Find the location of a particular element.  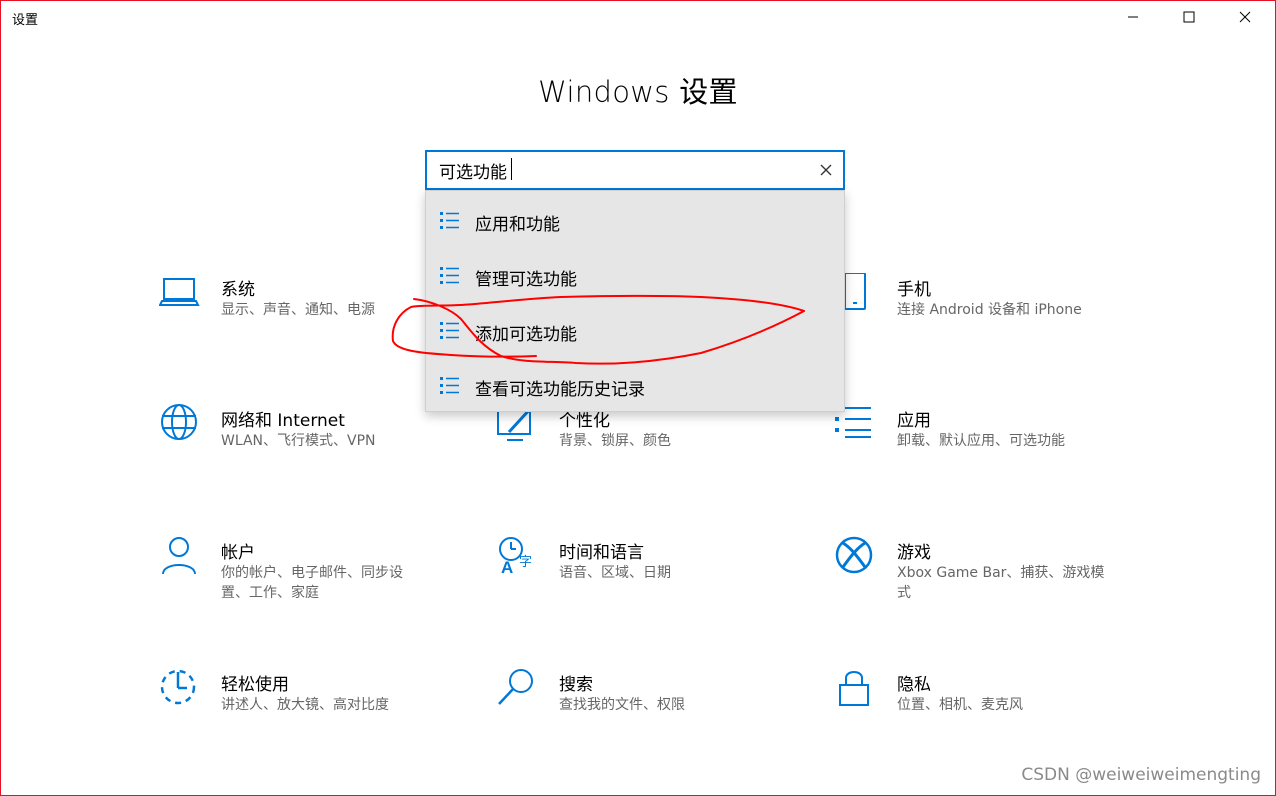

person-icon is located at coordinates (179, 556).